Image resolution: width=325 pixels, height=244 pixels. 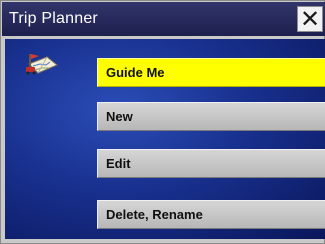 What do you see at coordinates (211, 116) in the screenshot?
I see `new-button: New` at bounding box center [211, 116].